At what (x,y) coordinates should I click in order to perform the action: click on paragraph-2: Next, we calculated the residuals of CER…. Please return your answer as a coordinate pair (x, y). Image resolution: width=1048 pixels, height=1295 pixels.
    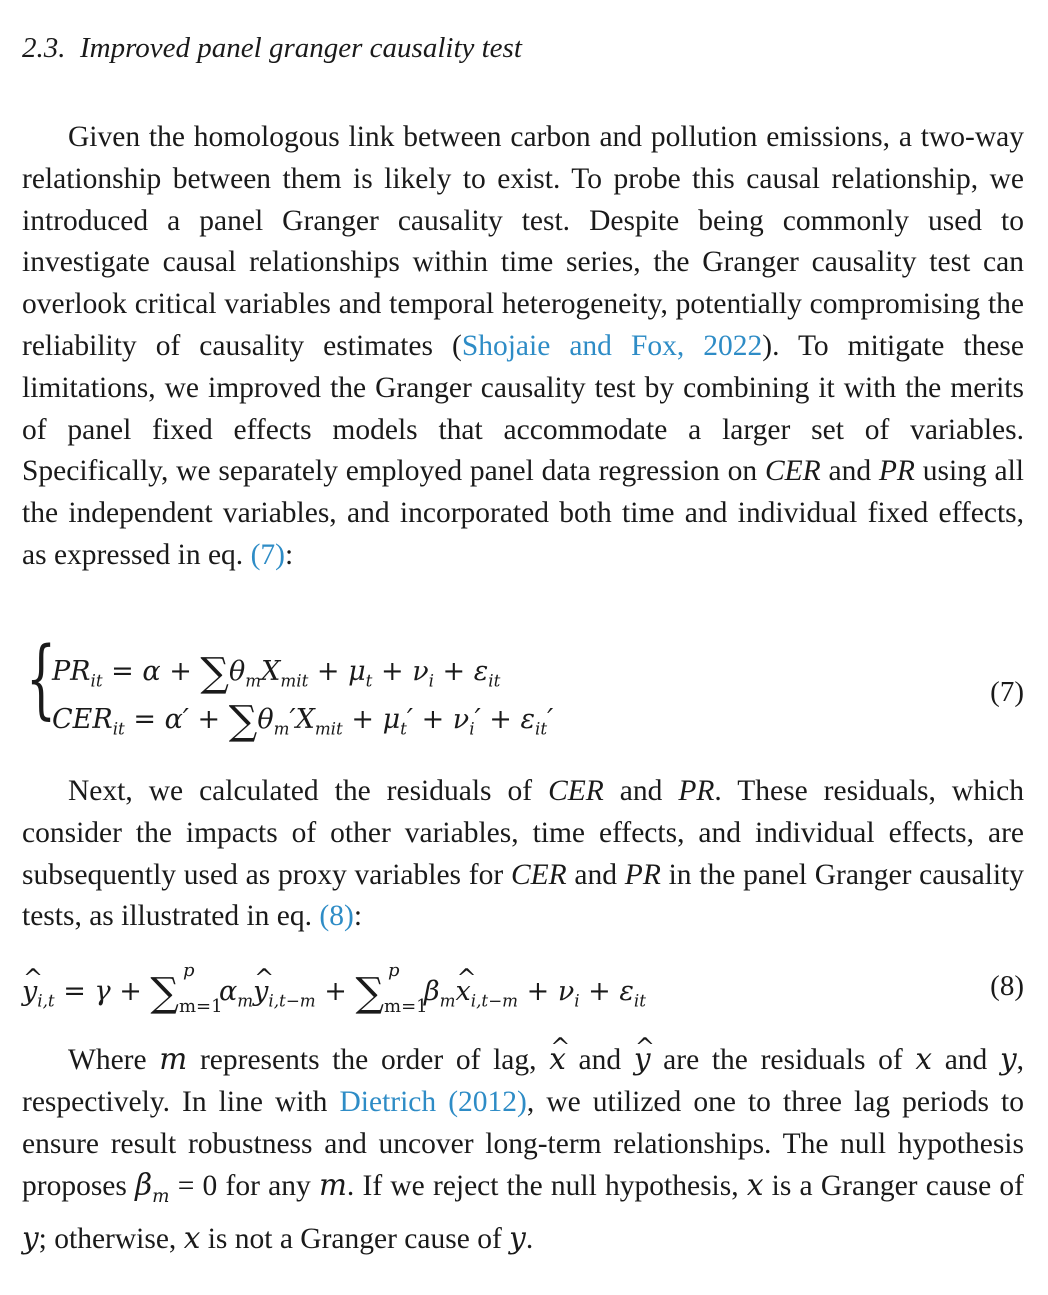
    Looking at the image, I should click on (523, 854).